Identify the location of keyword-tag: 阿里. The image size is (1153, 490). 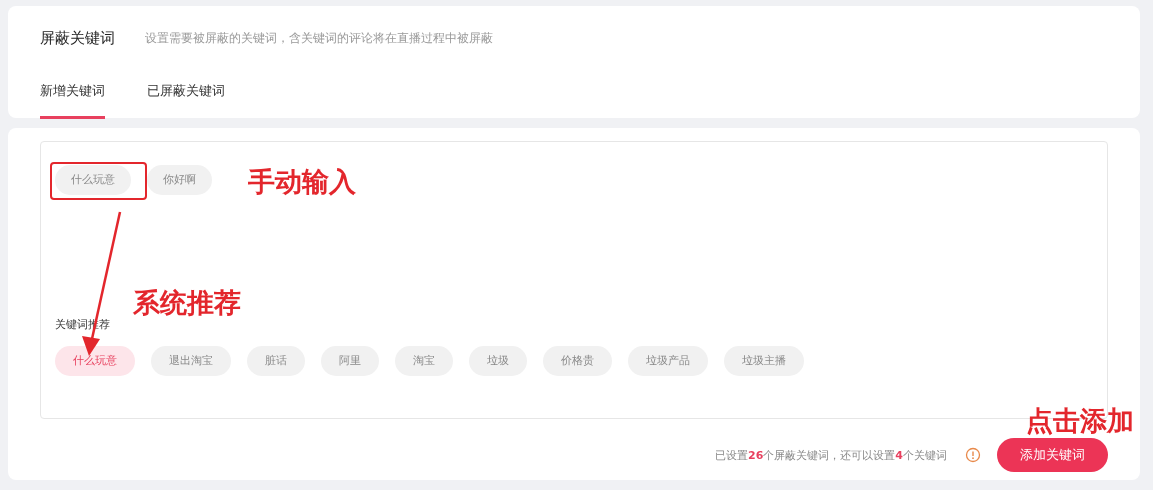
(350, 361).